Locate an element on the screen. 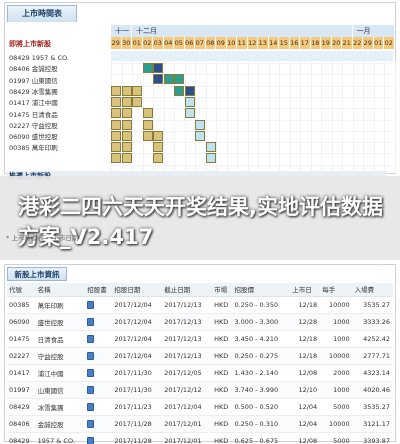  month-header: 十一月十二月一月 is located at coordinates (253, 36).